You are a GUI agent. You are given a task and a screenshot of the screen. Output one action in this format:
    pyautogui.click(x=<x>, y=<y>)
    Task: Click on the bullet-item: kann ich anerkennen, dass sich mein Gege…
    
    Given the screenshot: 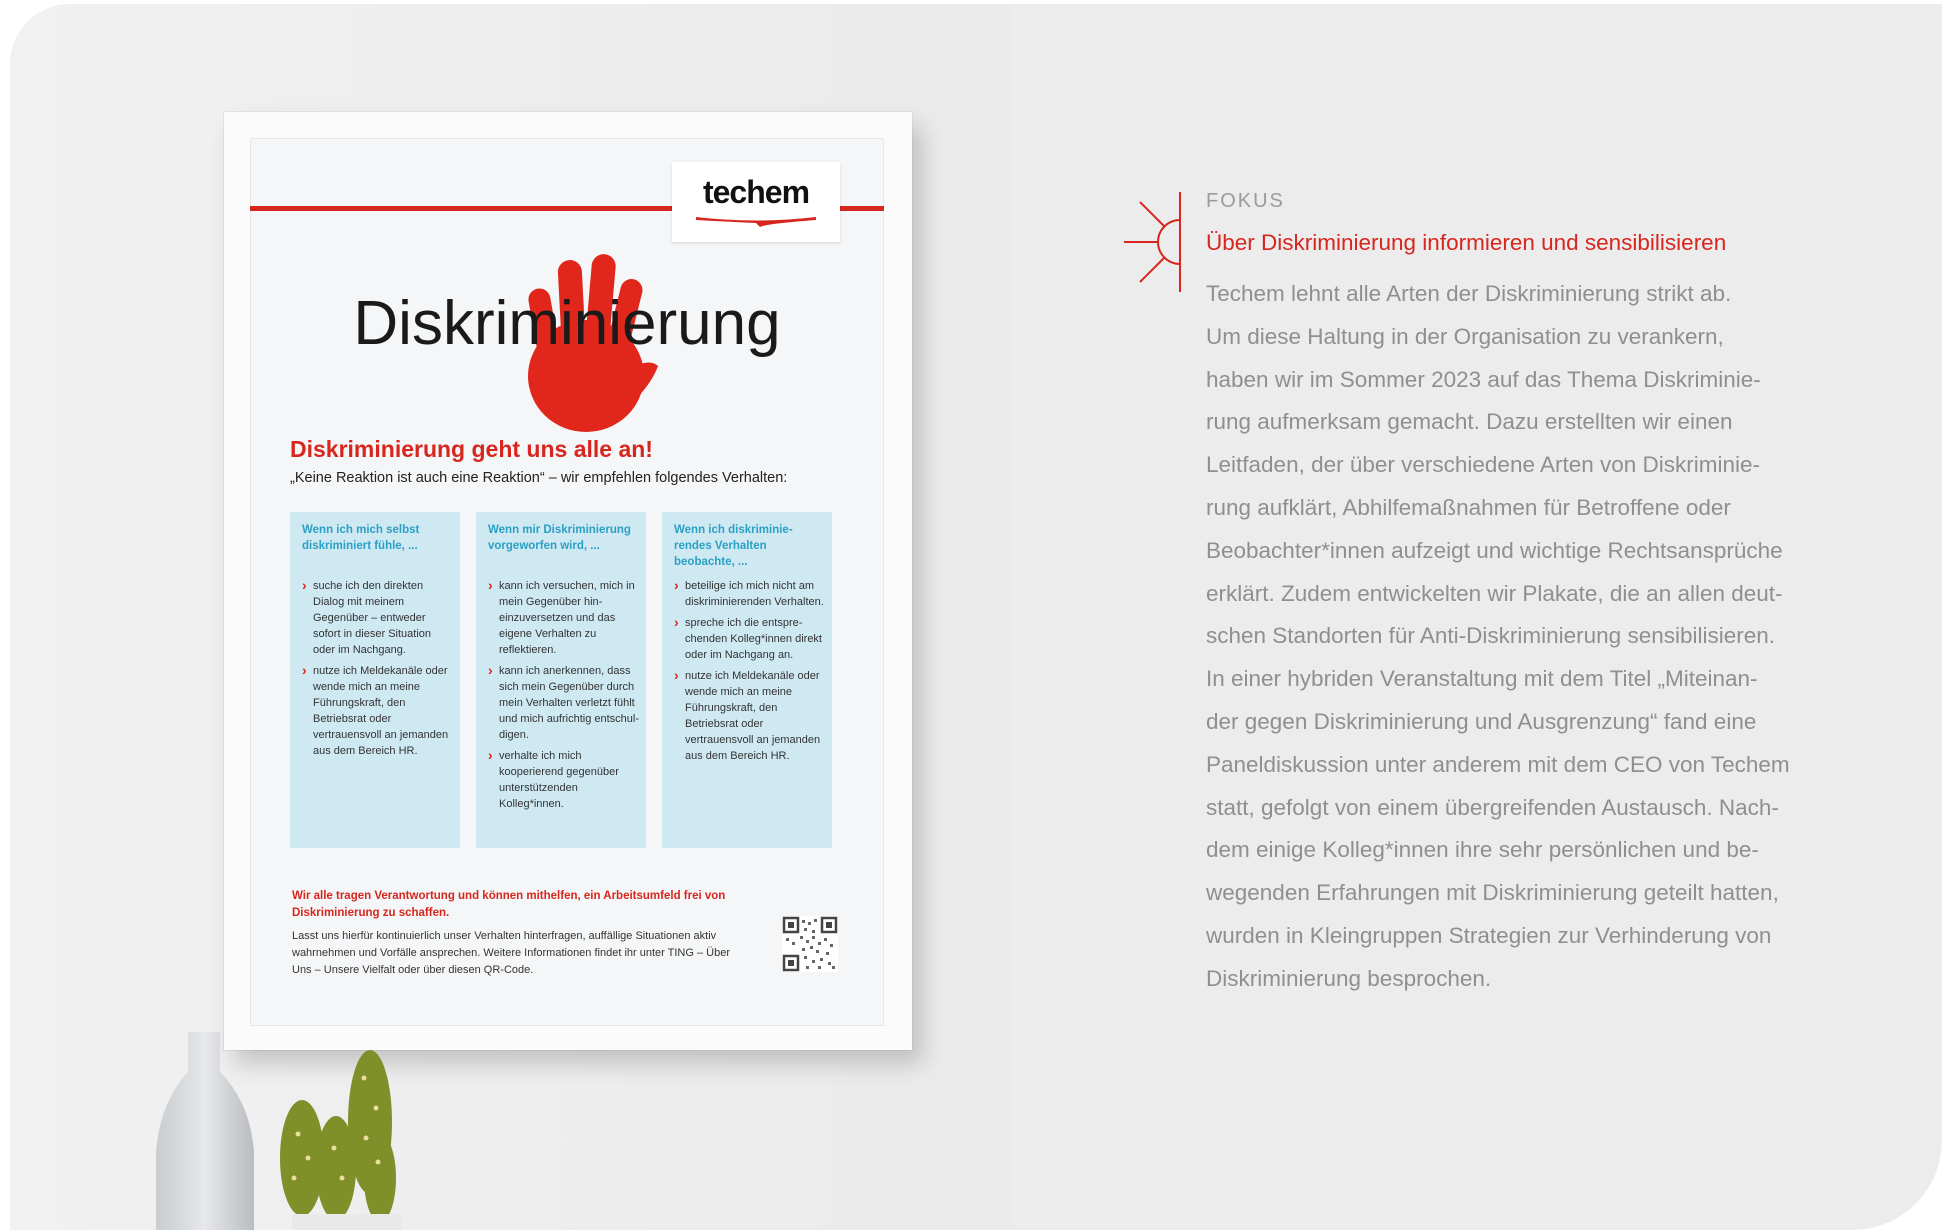 What is the action you would take?
    pyautogui.click(x=564, y=702)
    